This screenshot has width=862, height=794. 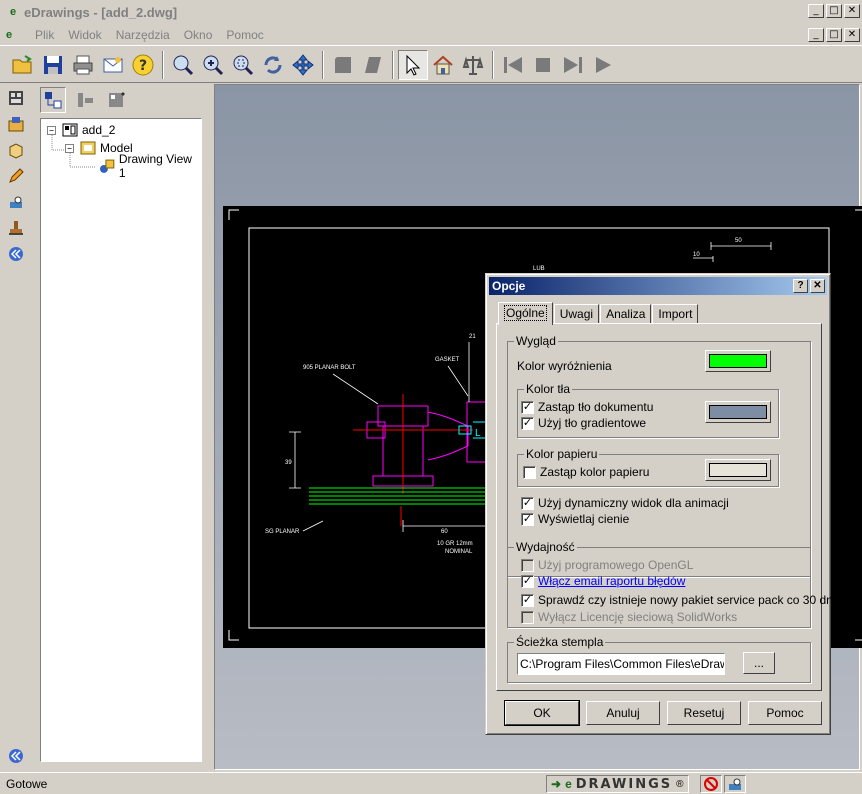 I want to click on override-paper-checkbox-box, so click(x=529, y=472).